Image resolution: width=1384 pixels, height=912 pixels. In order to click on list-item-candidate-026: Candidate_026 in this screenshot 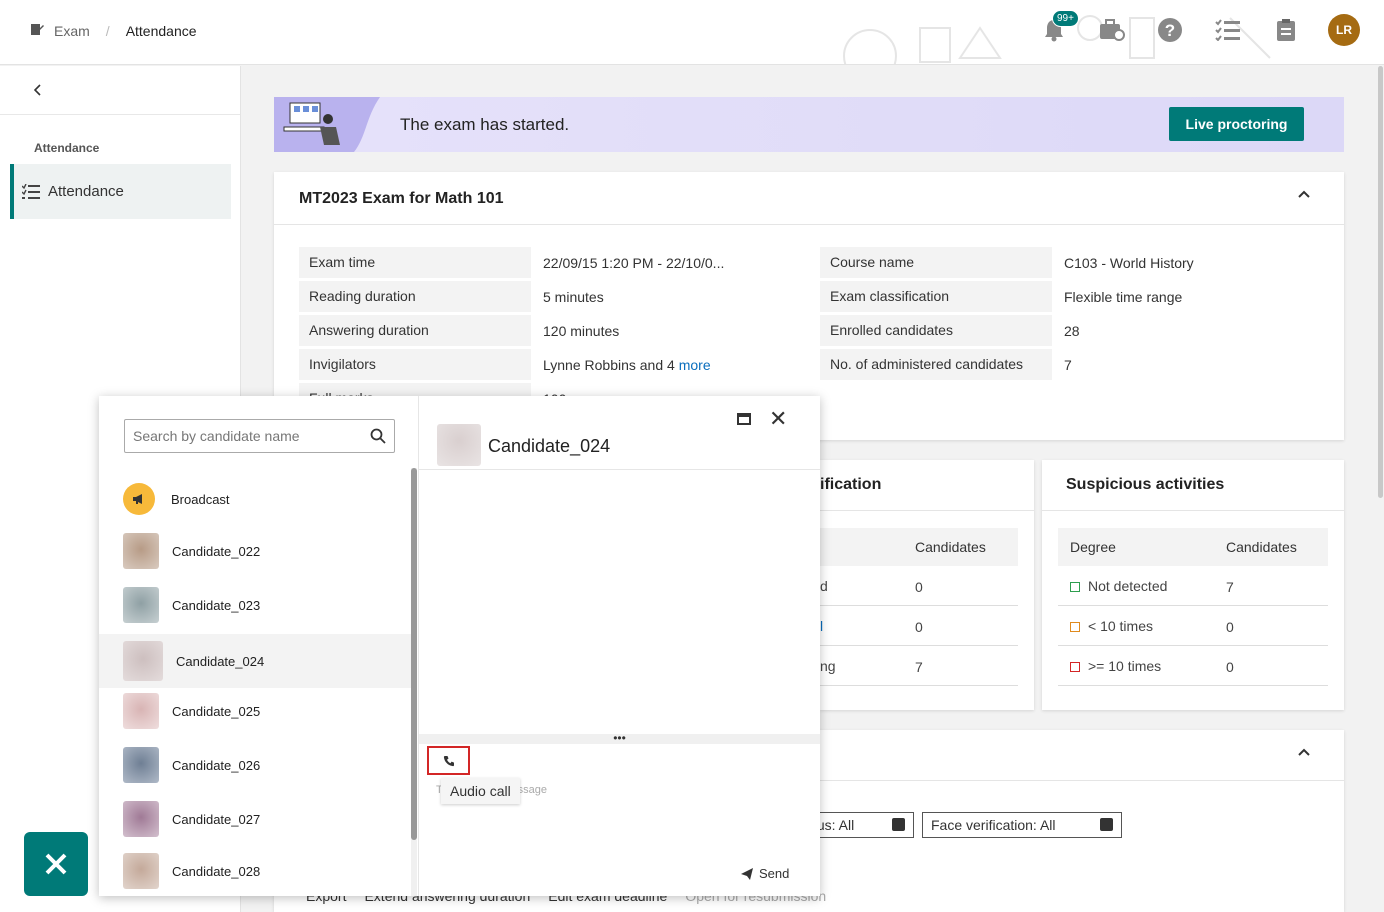, I will do `click(255, 765)`.